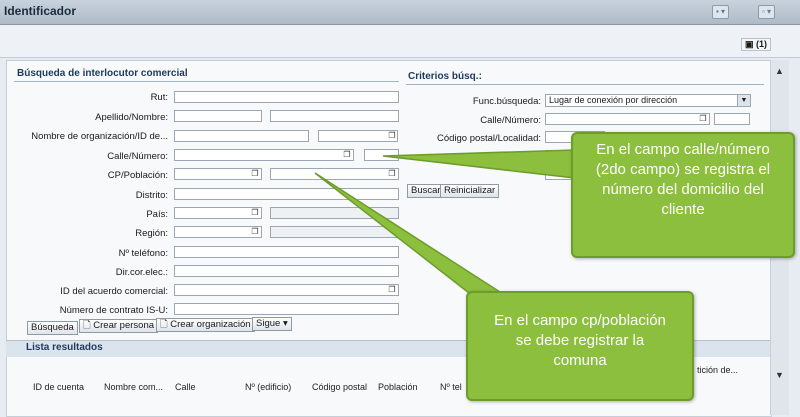  What do you see at coordinates (479, 164) in the screenshot?
I see `street-callout-pointer` at bounding box center [479, 164].